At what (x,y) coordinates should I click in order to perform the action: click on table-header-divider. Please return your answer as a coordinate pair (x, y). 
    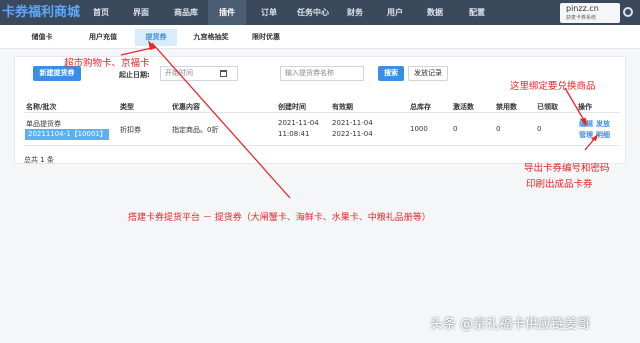
    Looking at the image, I should click on (322, 112).